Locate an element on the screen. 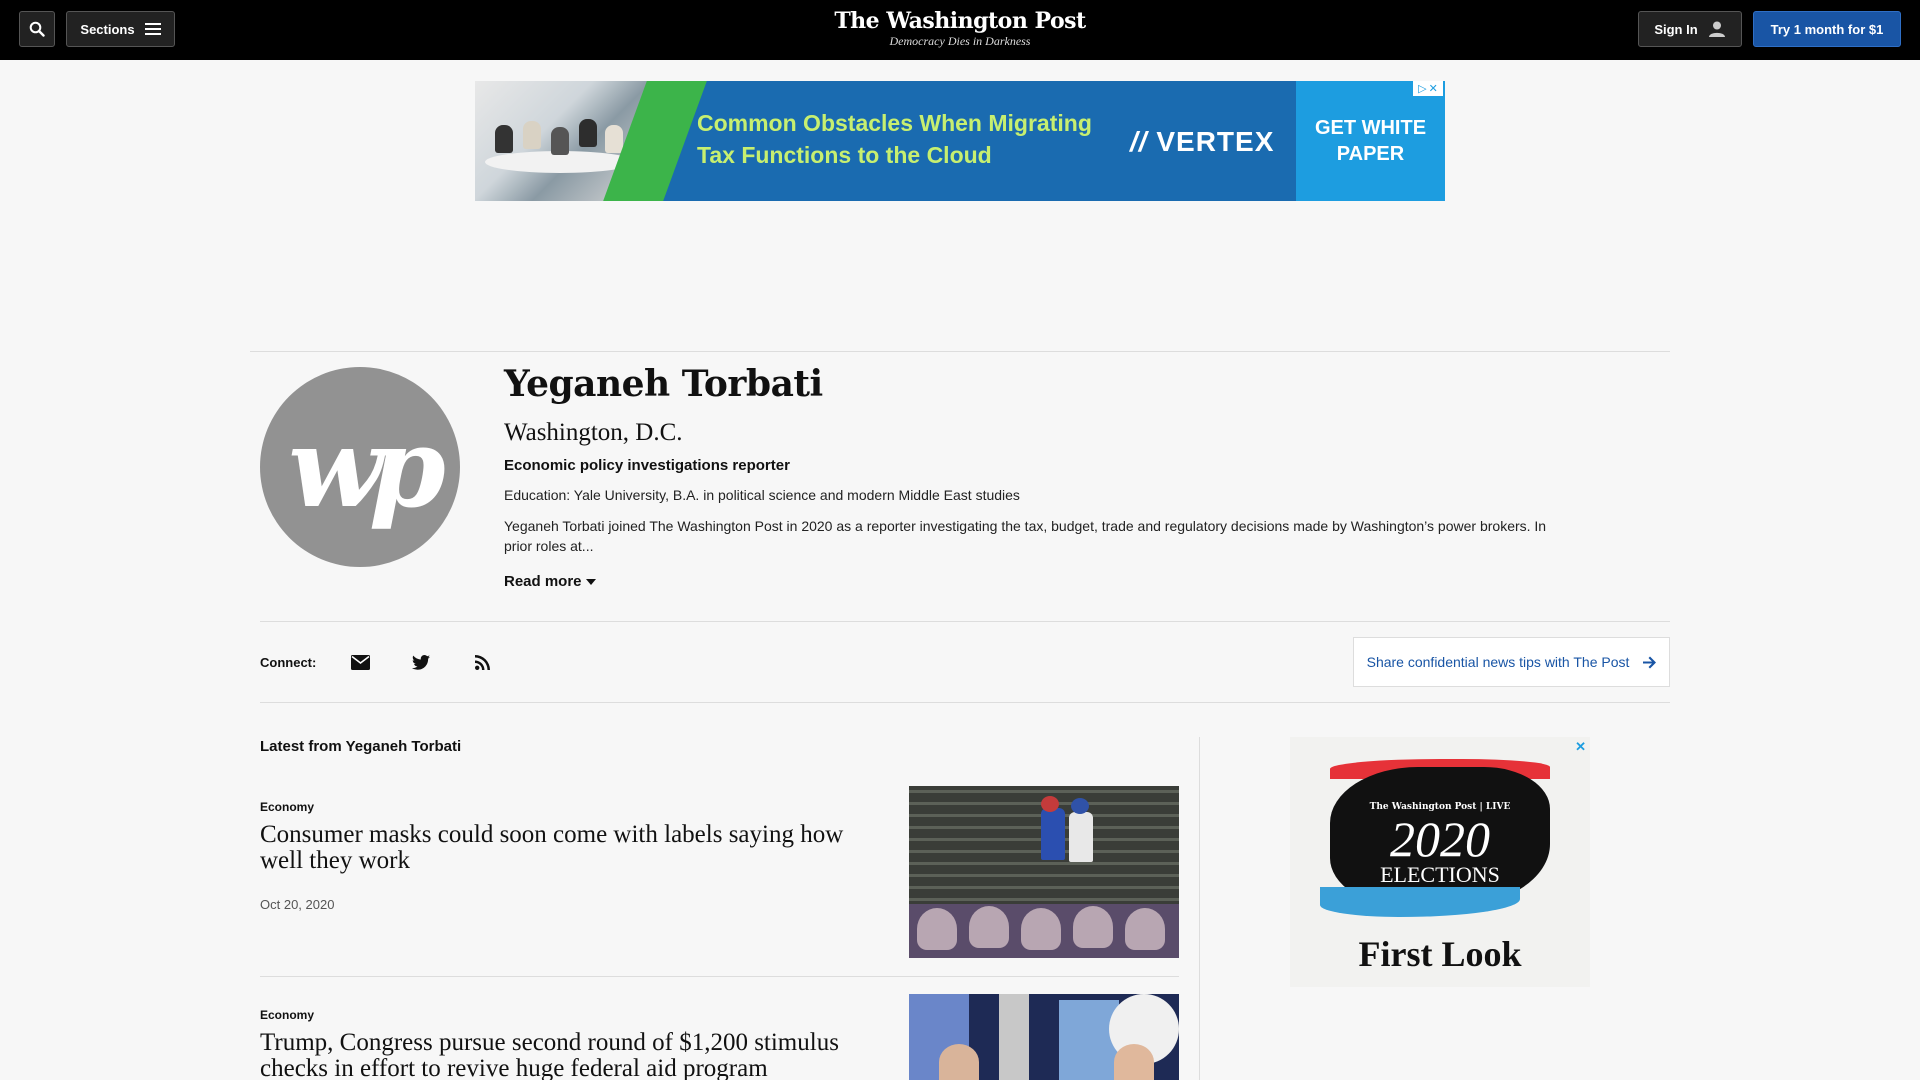  article-date: Oct 20, 2020 is located at coordinates (297, 904).